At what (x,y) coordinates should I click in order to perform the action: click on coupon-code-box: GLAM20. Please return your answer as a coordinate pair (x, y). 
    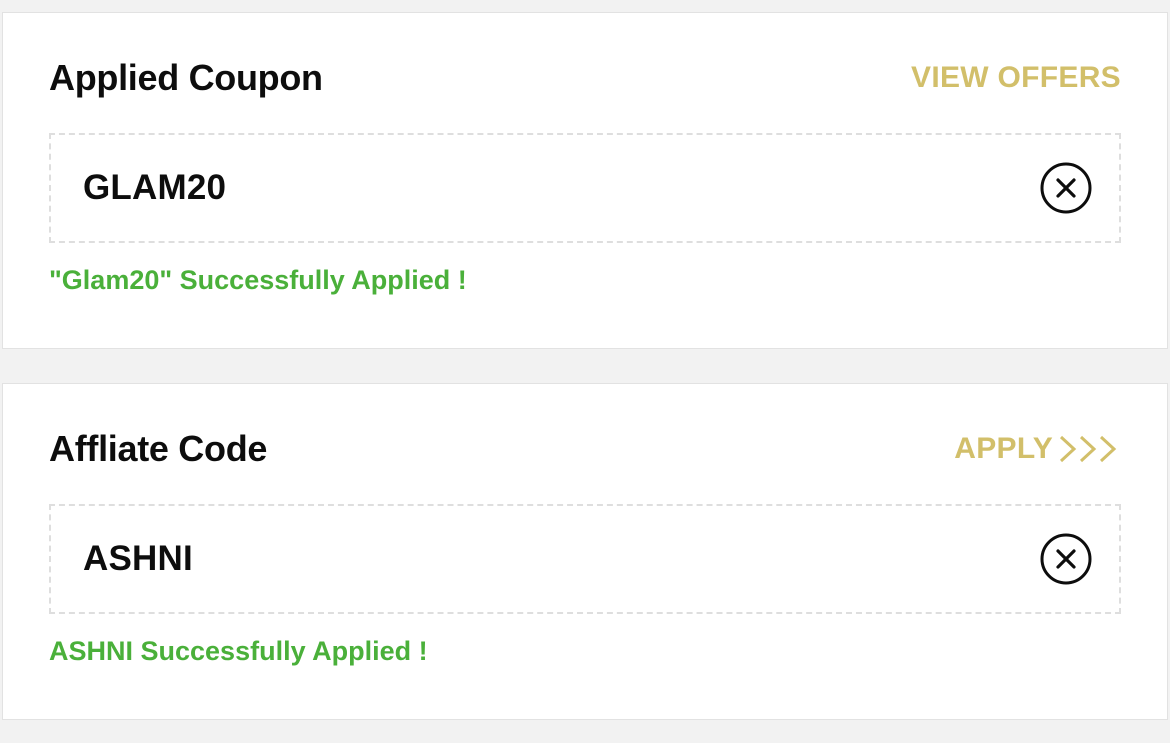
    Looking at the image, I should click on (585, 188).